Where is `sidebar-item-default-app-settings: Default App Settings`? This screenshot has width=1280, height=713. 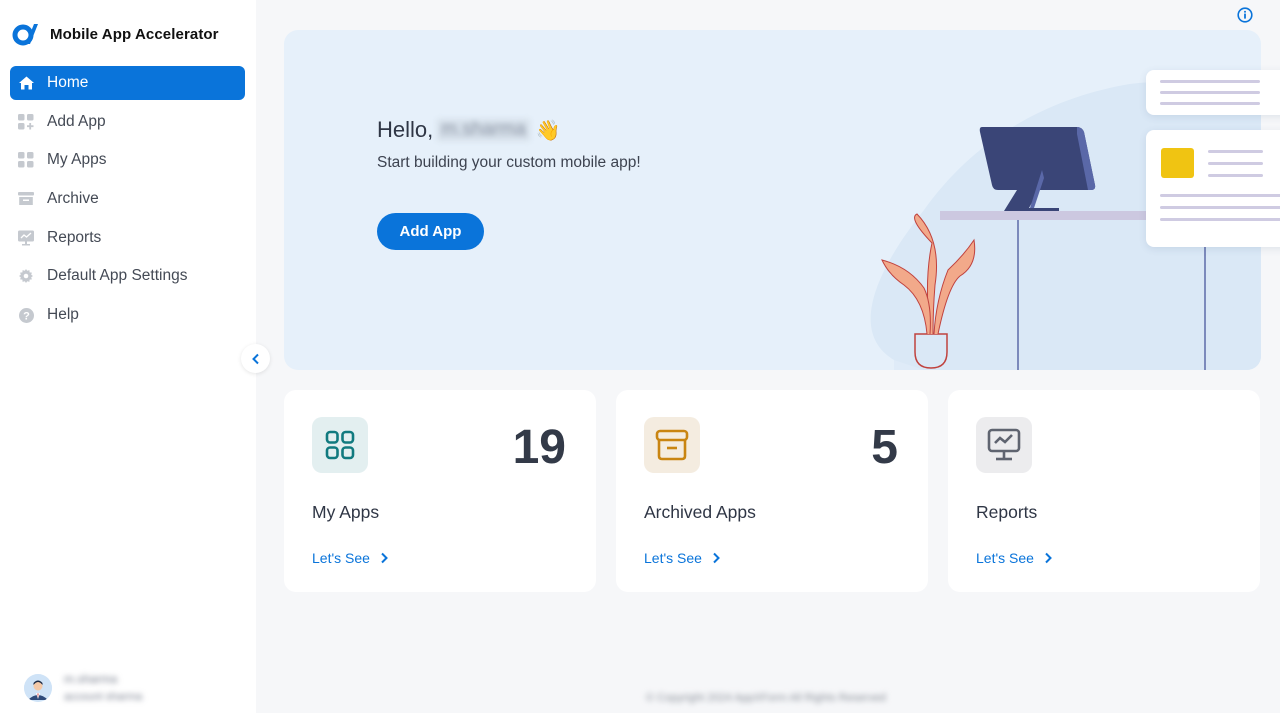
sidebar-item-default-app-settings: Default App Settings is located at coordinates (127, 276).